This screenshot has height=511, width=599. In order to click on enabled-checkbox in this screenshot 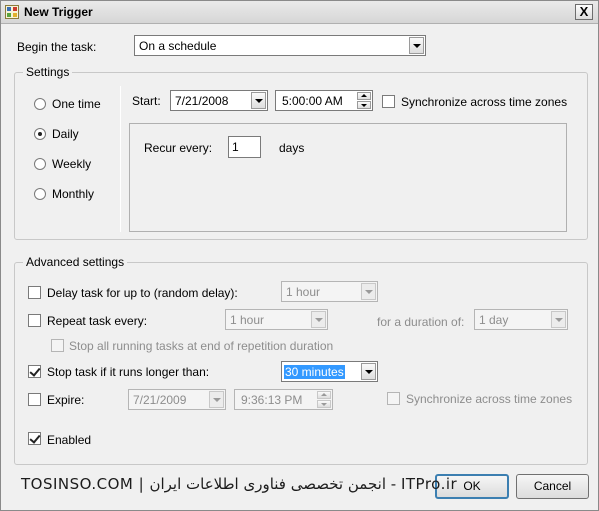, I will do `click(34, 438)`.